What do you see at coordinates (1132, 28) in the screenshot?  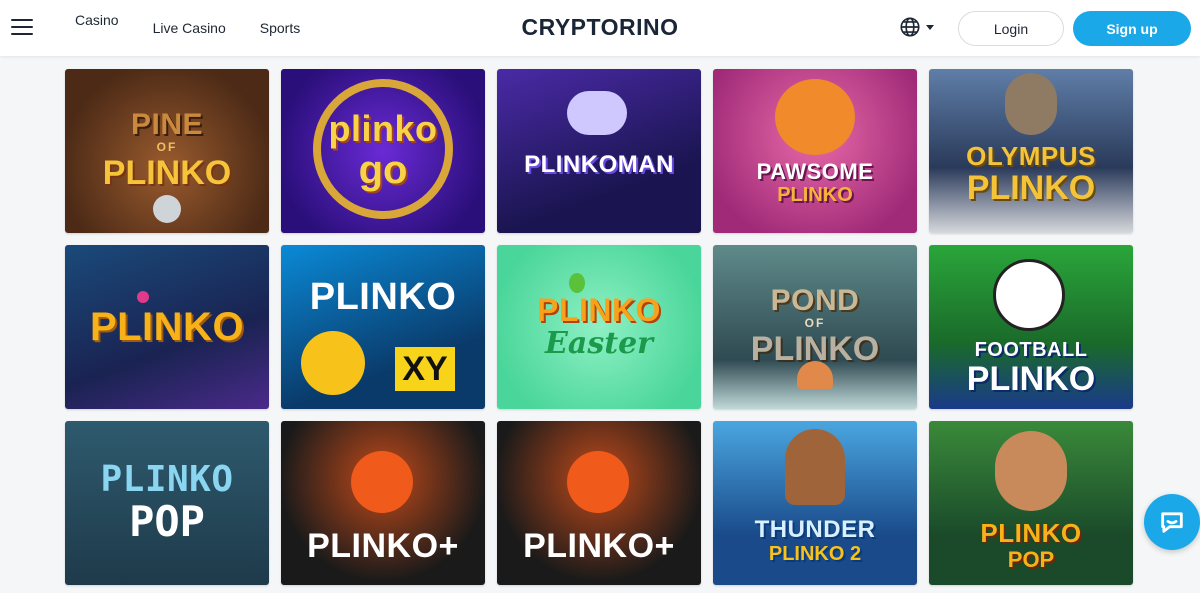 I see `signup-button: Sign up` at bounding box center [1132, 28].